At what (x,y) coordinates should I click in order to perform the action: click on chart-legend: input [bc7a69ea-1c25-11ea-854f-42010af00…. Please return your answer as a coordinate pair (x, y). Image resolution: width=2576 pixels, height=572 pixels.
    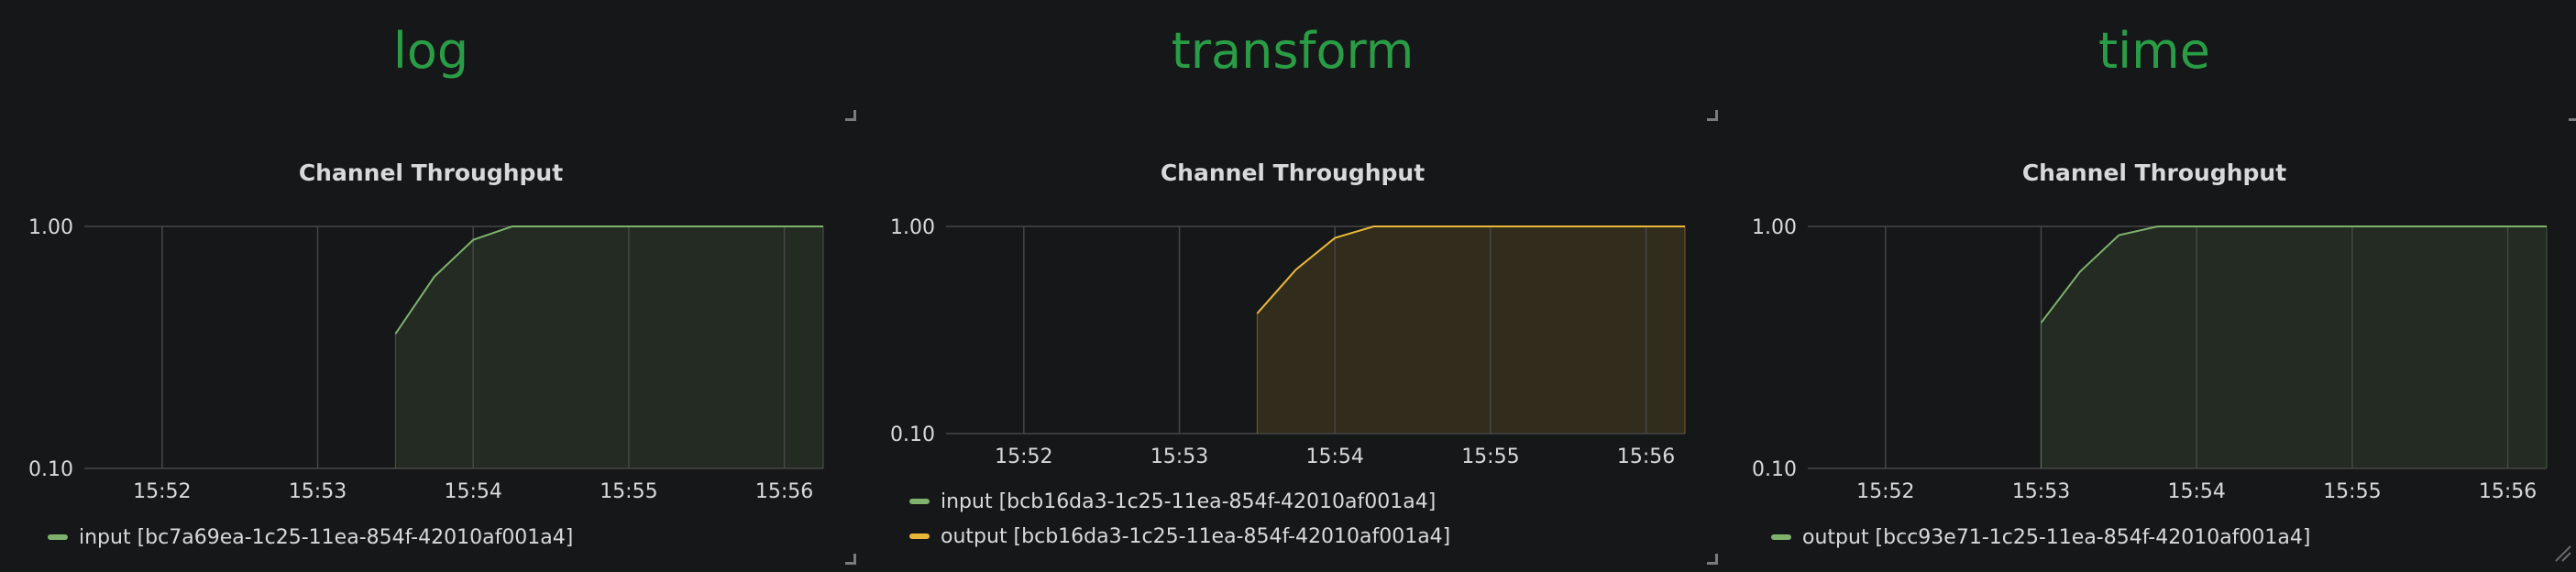
    Looking at the image, I should click on (310, 537).